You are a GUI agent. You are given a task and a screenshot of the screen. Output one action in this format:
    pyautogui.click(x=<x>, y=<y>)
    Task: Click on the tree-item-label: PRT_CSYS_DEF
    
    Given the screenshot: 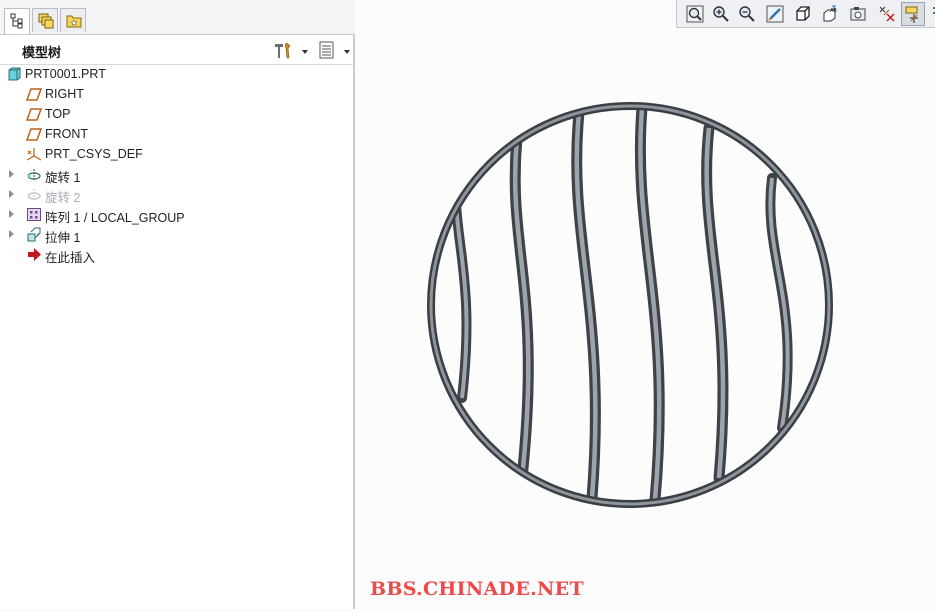 What is the action you would take?
    pyautogui.click(x=94, y=154)
    